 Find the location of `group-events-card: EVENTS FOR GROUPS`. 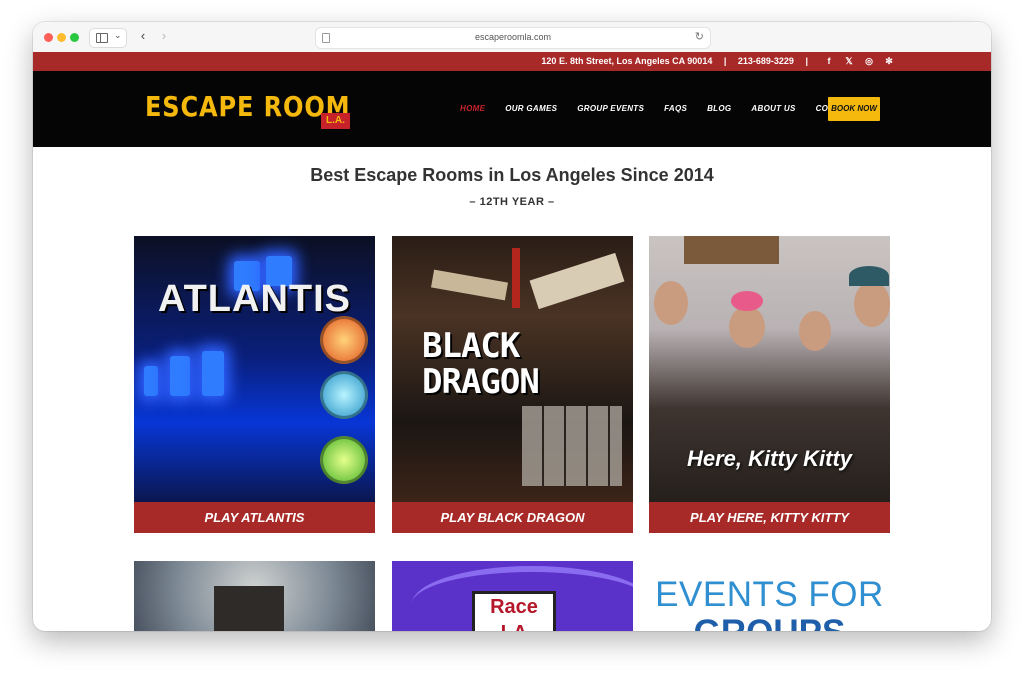

group-events-card: EVENTS FOR GROUPS is located at coordinates (769, 596).